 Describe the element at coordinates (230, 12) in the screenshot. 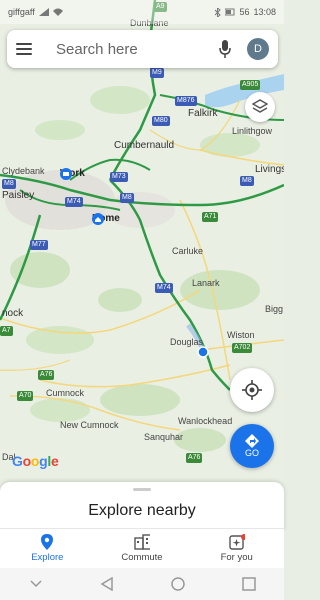

I see `battery-icon` at that location.